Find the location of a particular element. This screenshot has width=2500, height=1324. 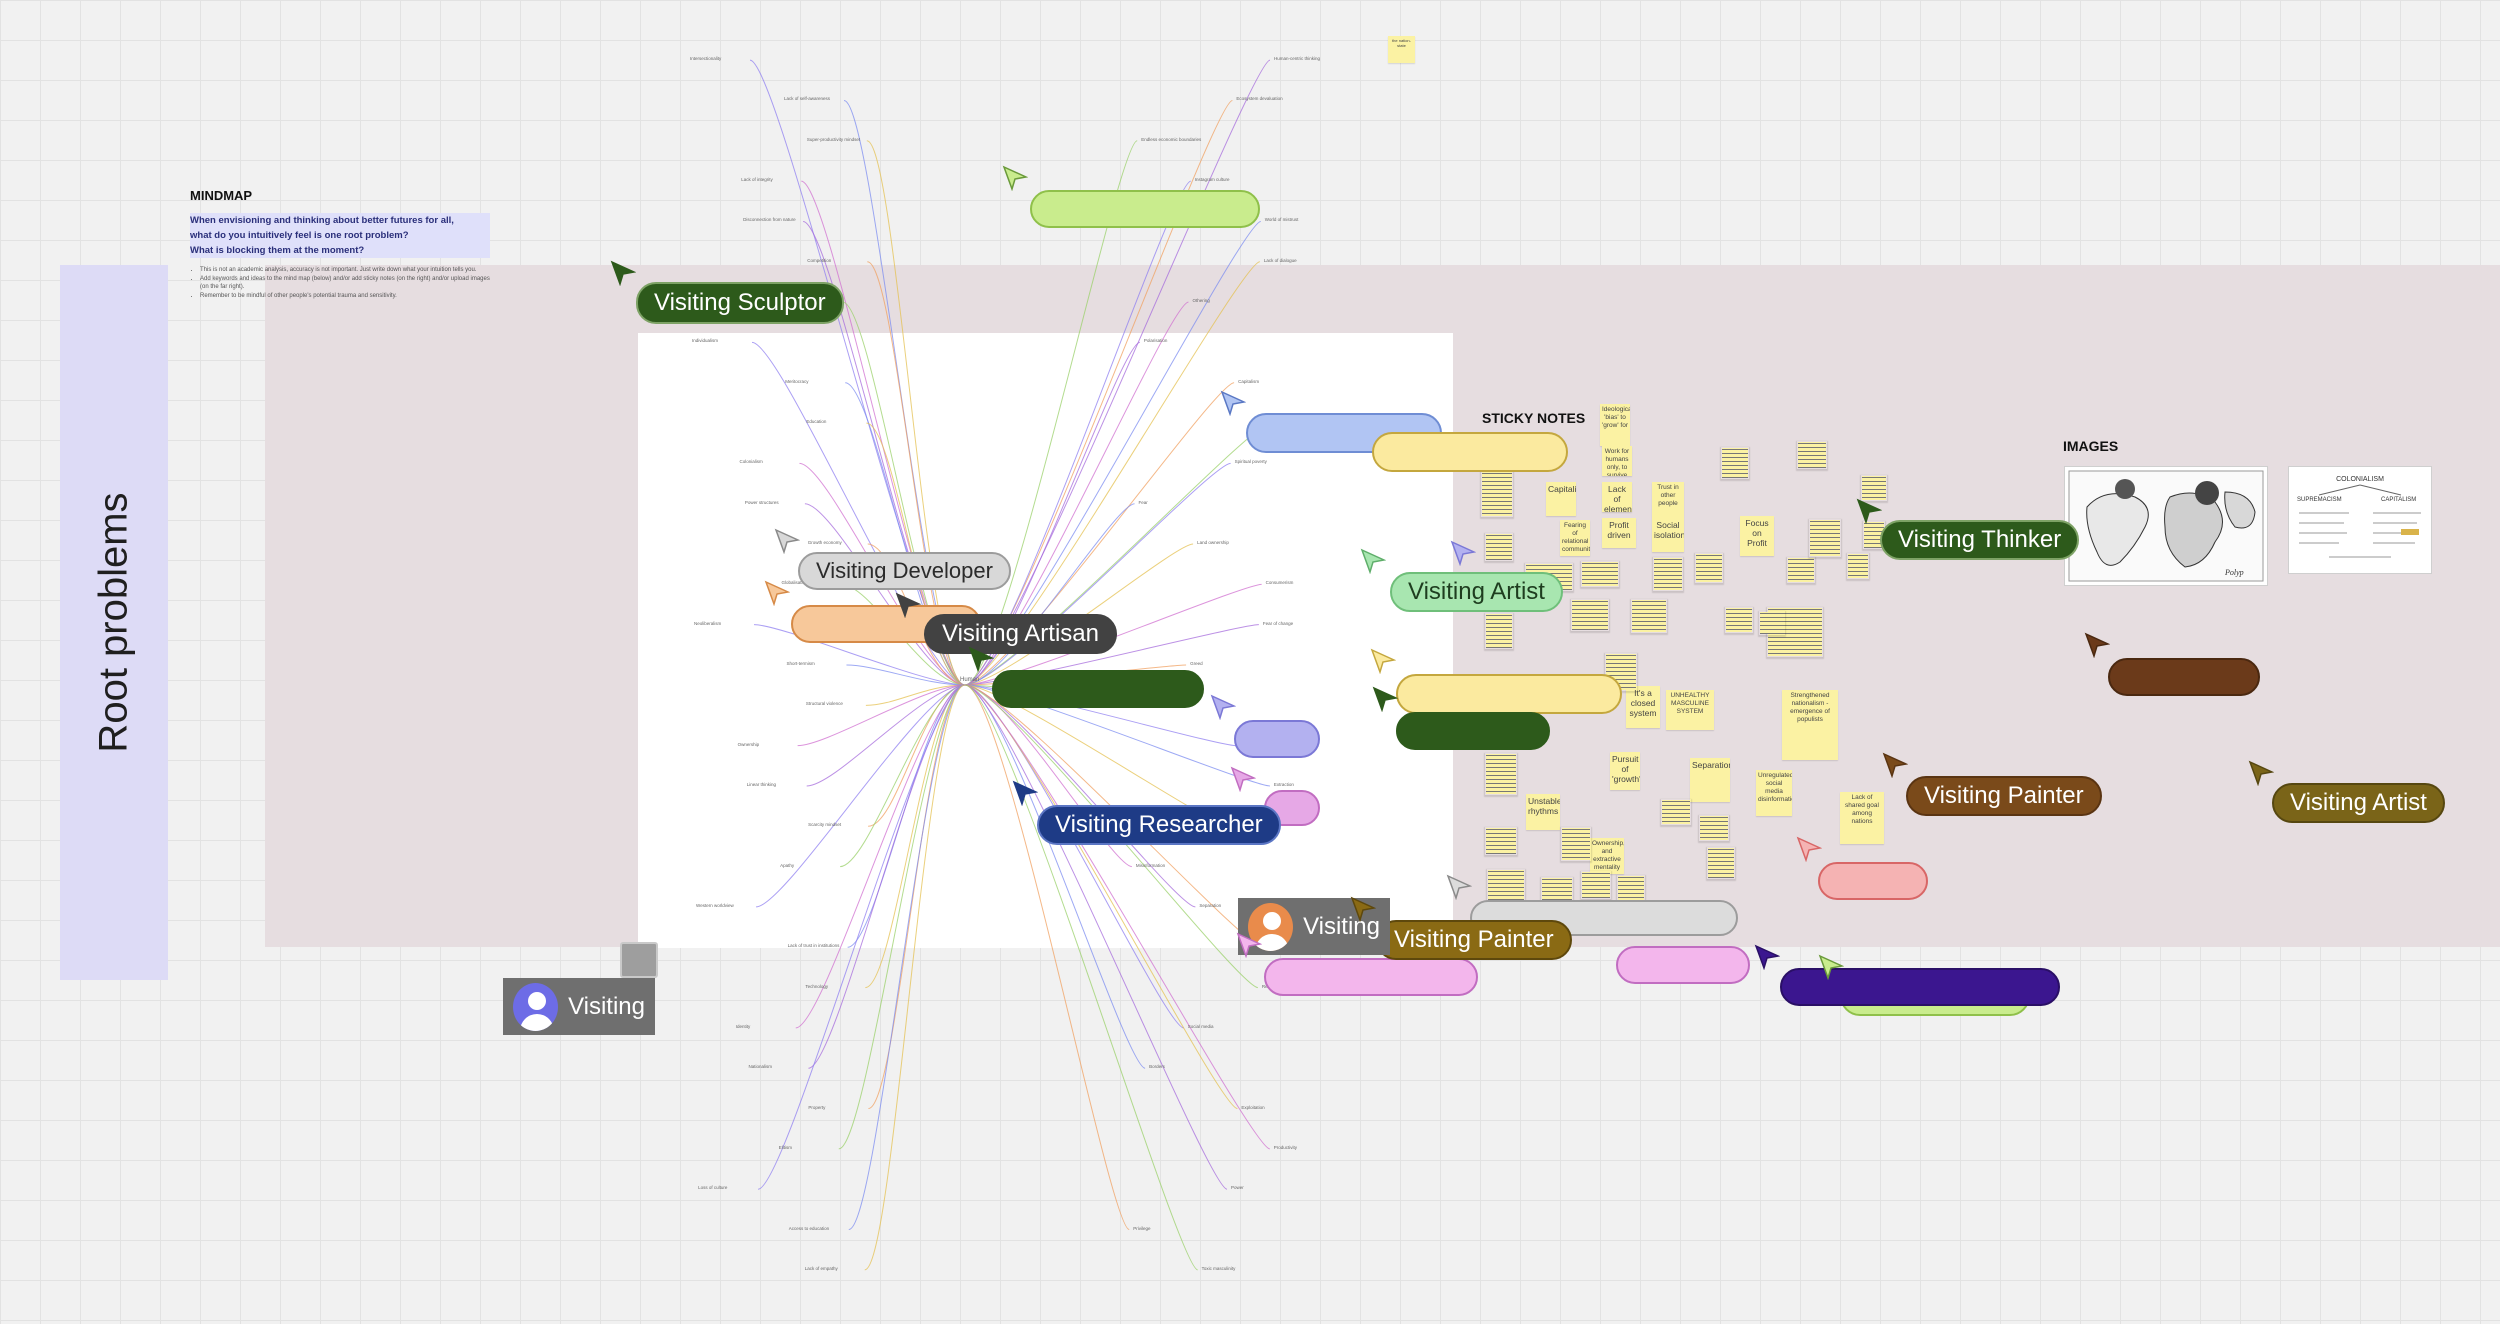

mindmap-node: Linear thinking is located at coordinates (761, 784).